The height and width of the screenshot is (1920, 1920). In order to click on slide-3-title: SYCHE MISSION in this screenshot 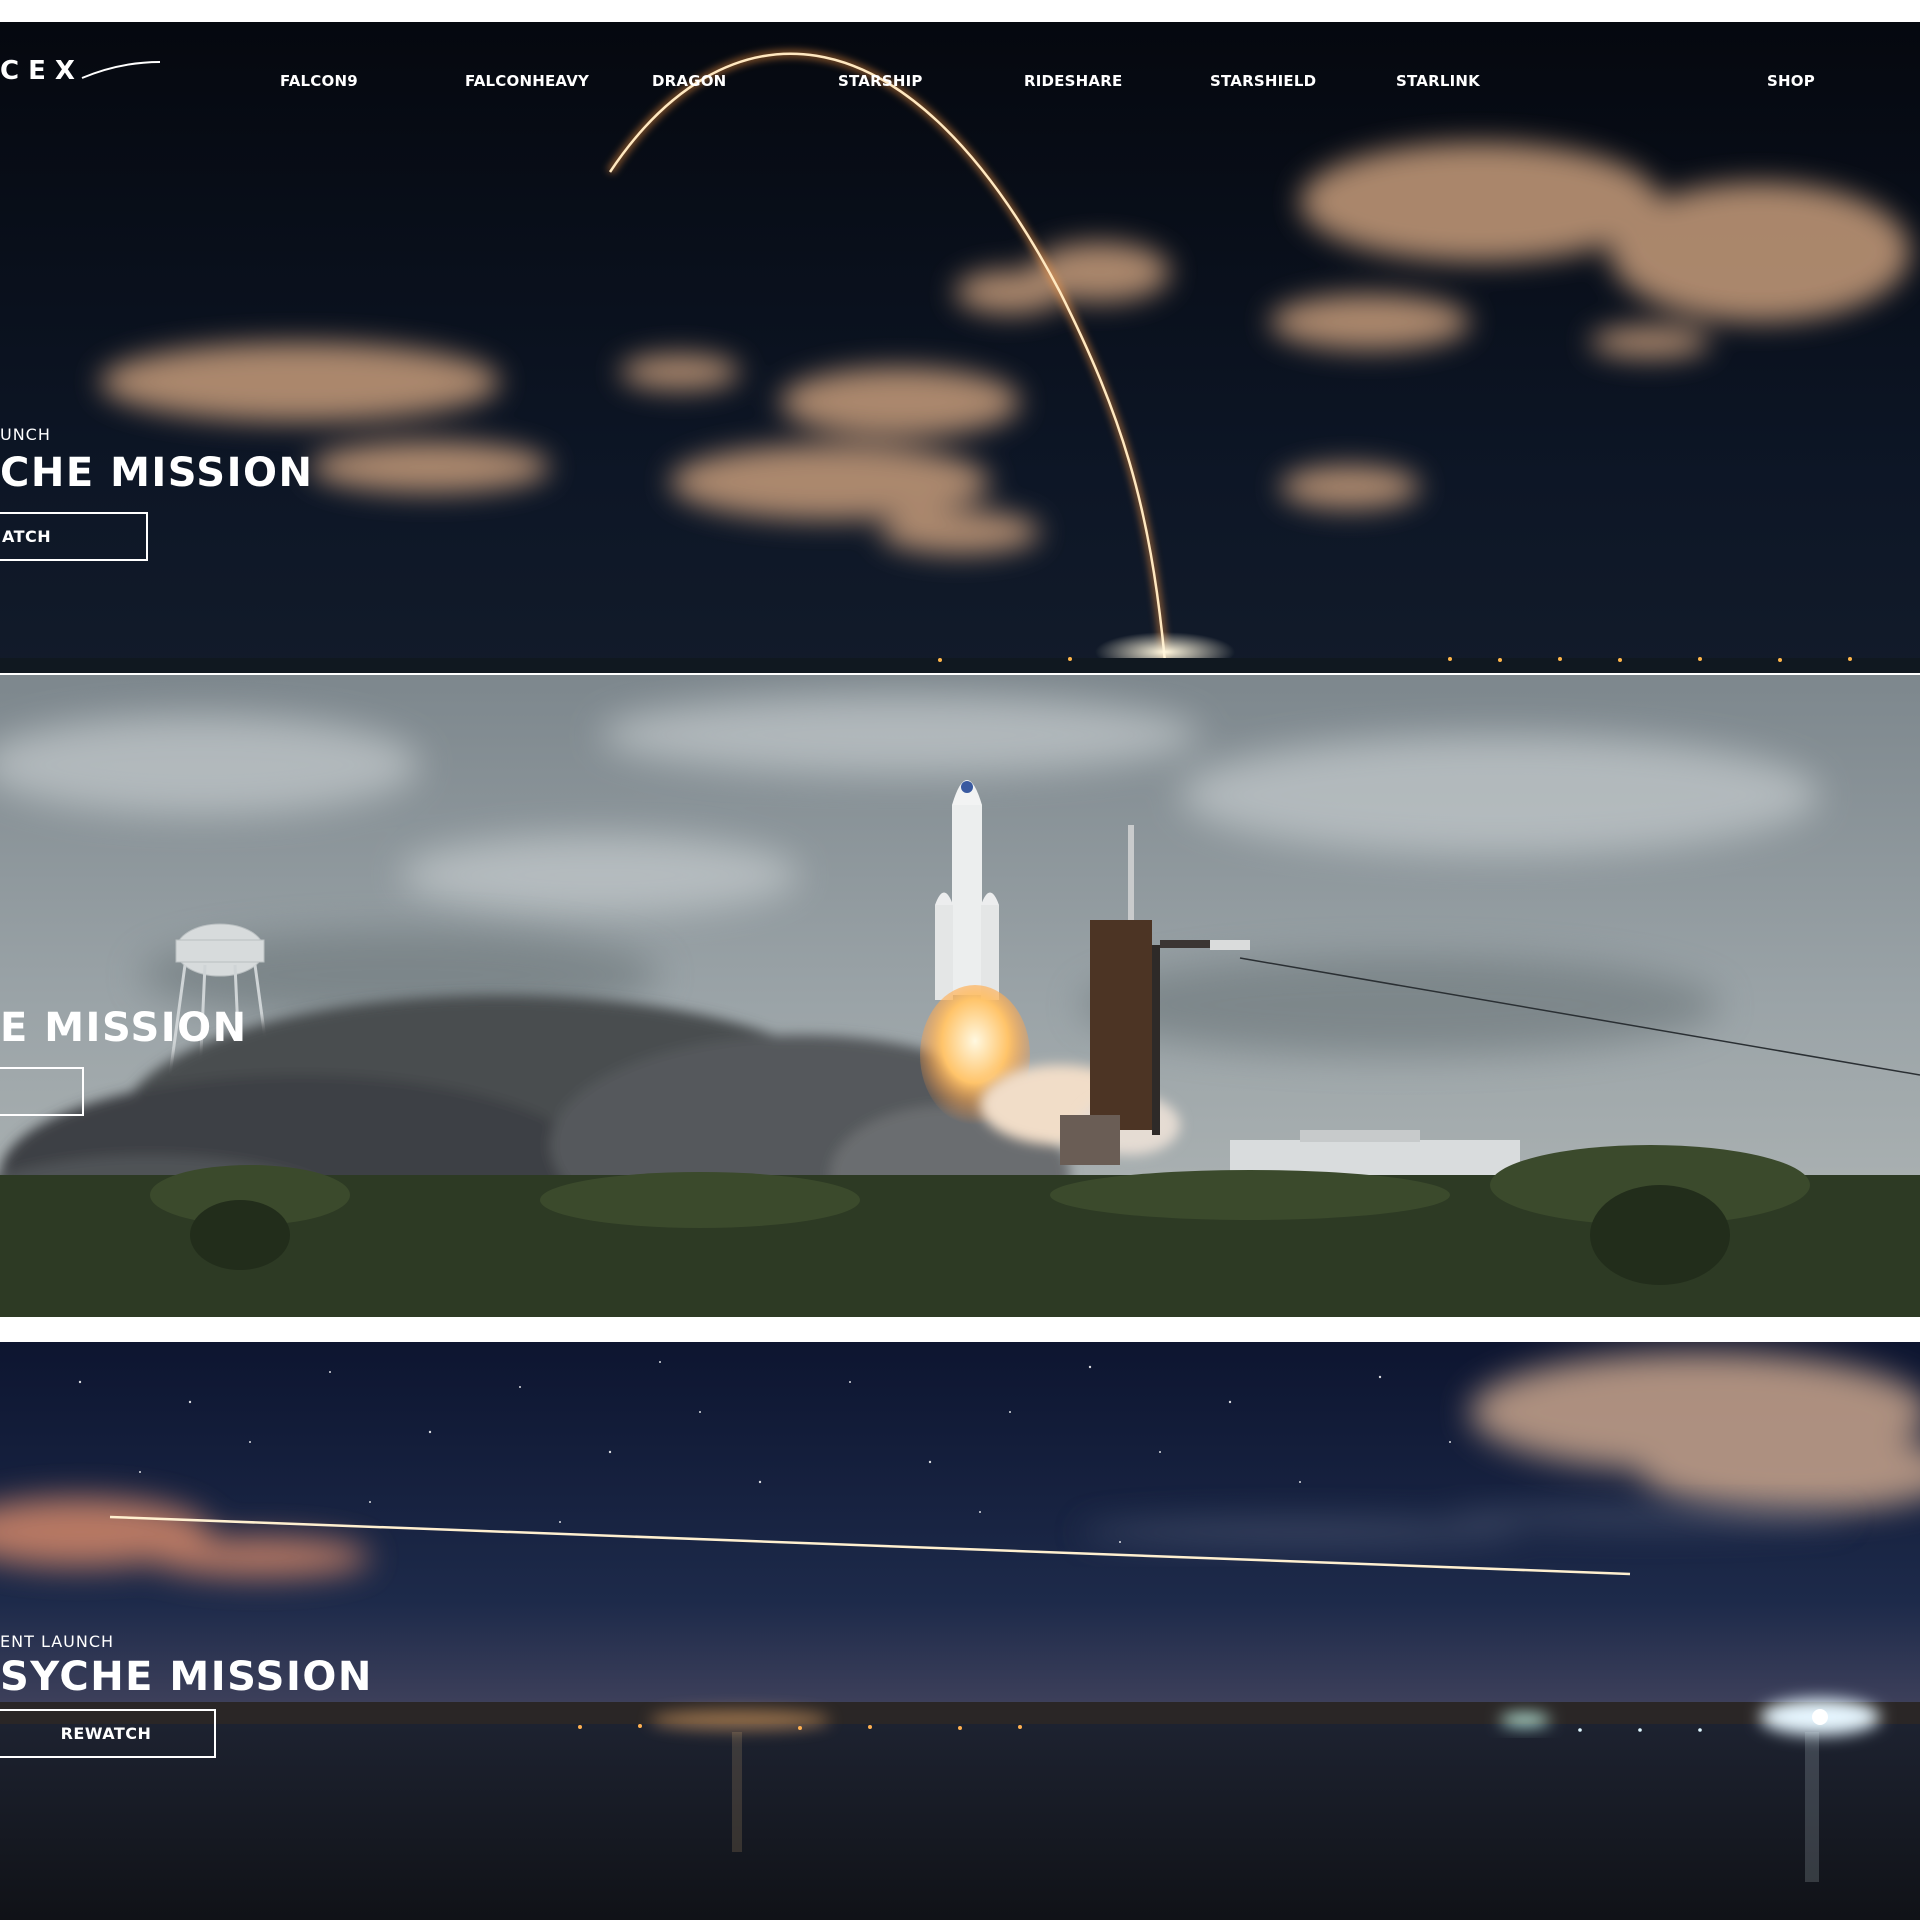, I will do `click(186, 1677)`.